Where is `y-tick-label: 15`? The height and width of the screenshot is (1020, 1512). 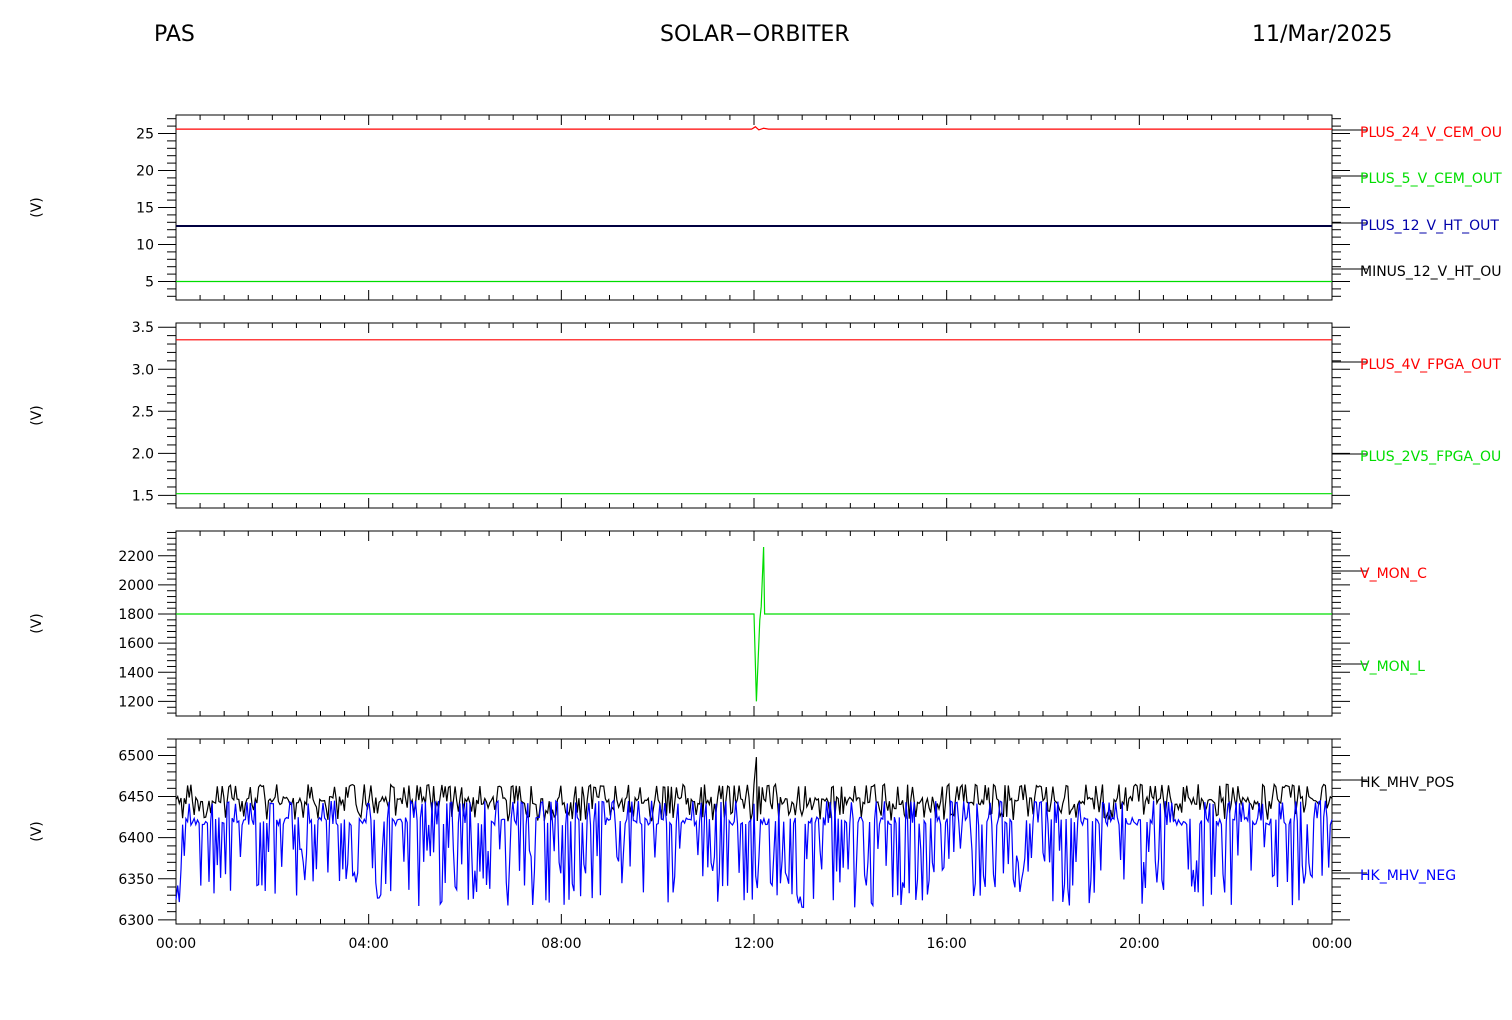 y-tick-label: 15 is located at coordinates (145, 209).